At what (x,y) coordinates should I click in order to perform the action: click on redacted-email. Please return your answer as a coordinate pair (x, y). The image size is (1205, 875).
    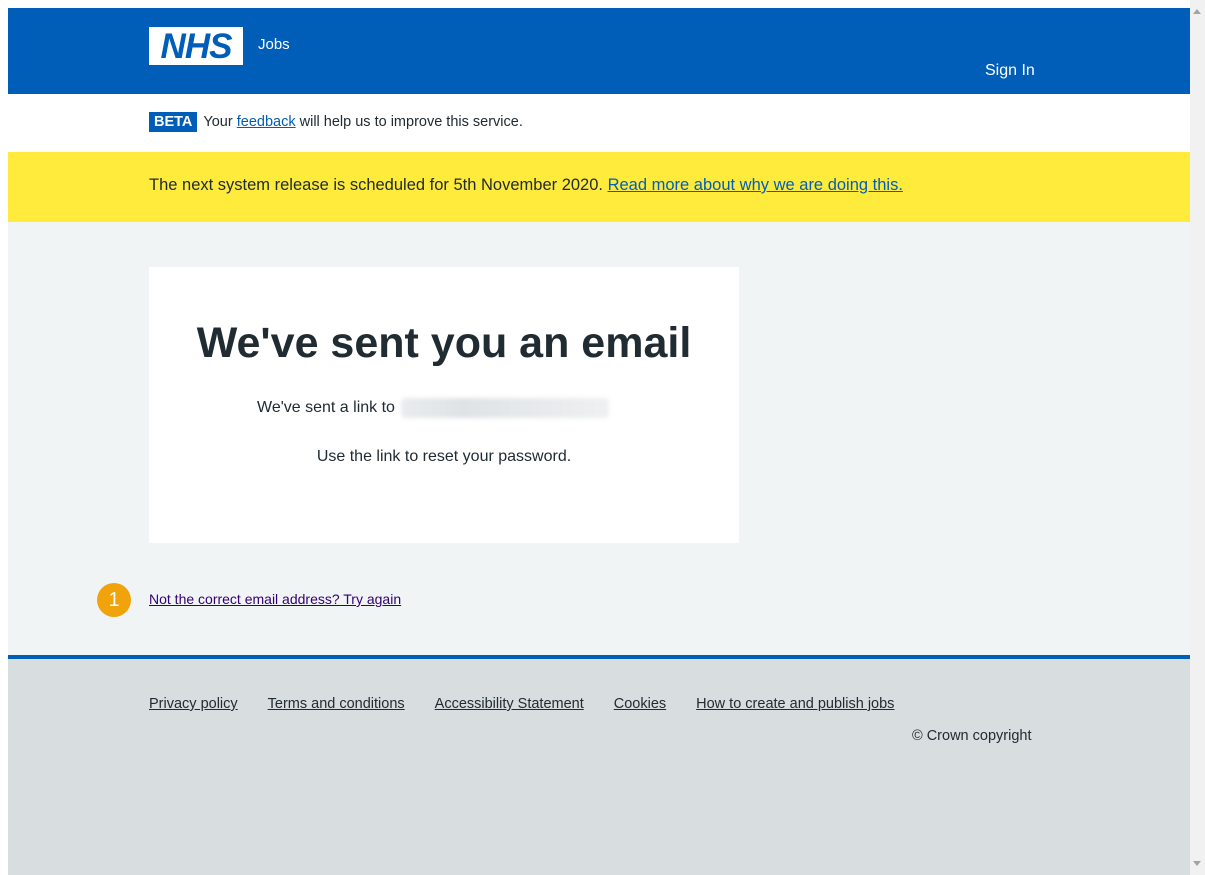
    Looking at the image, I should click on (504, 408).